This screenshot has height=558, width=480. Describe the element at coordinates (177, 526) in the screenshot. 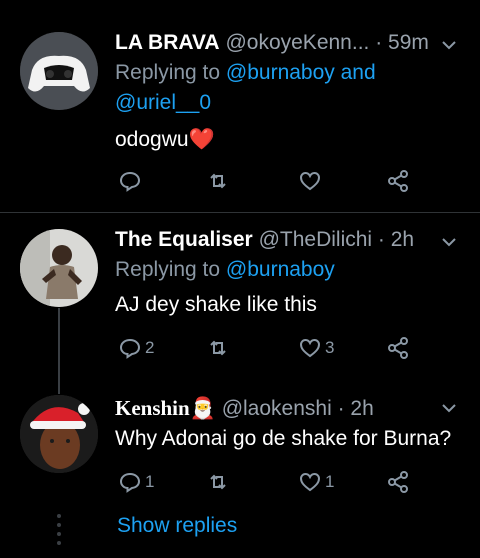

I see `show-replies-link: Show replies` at that location.